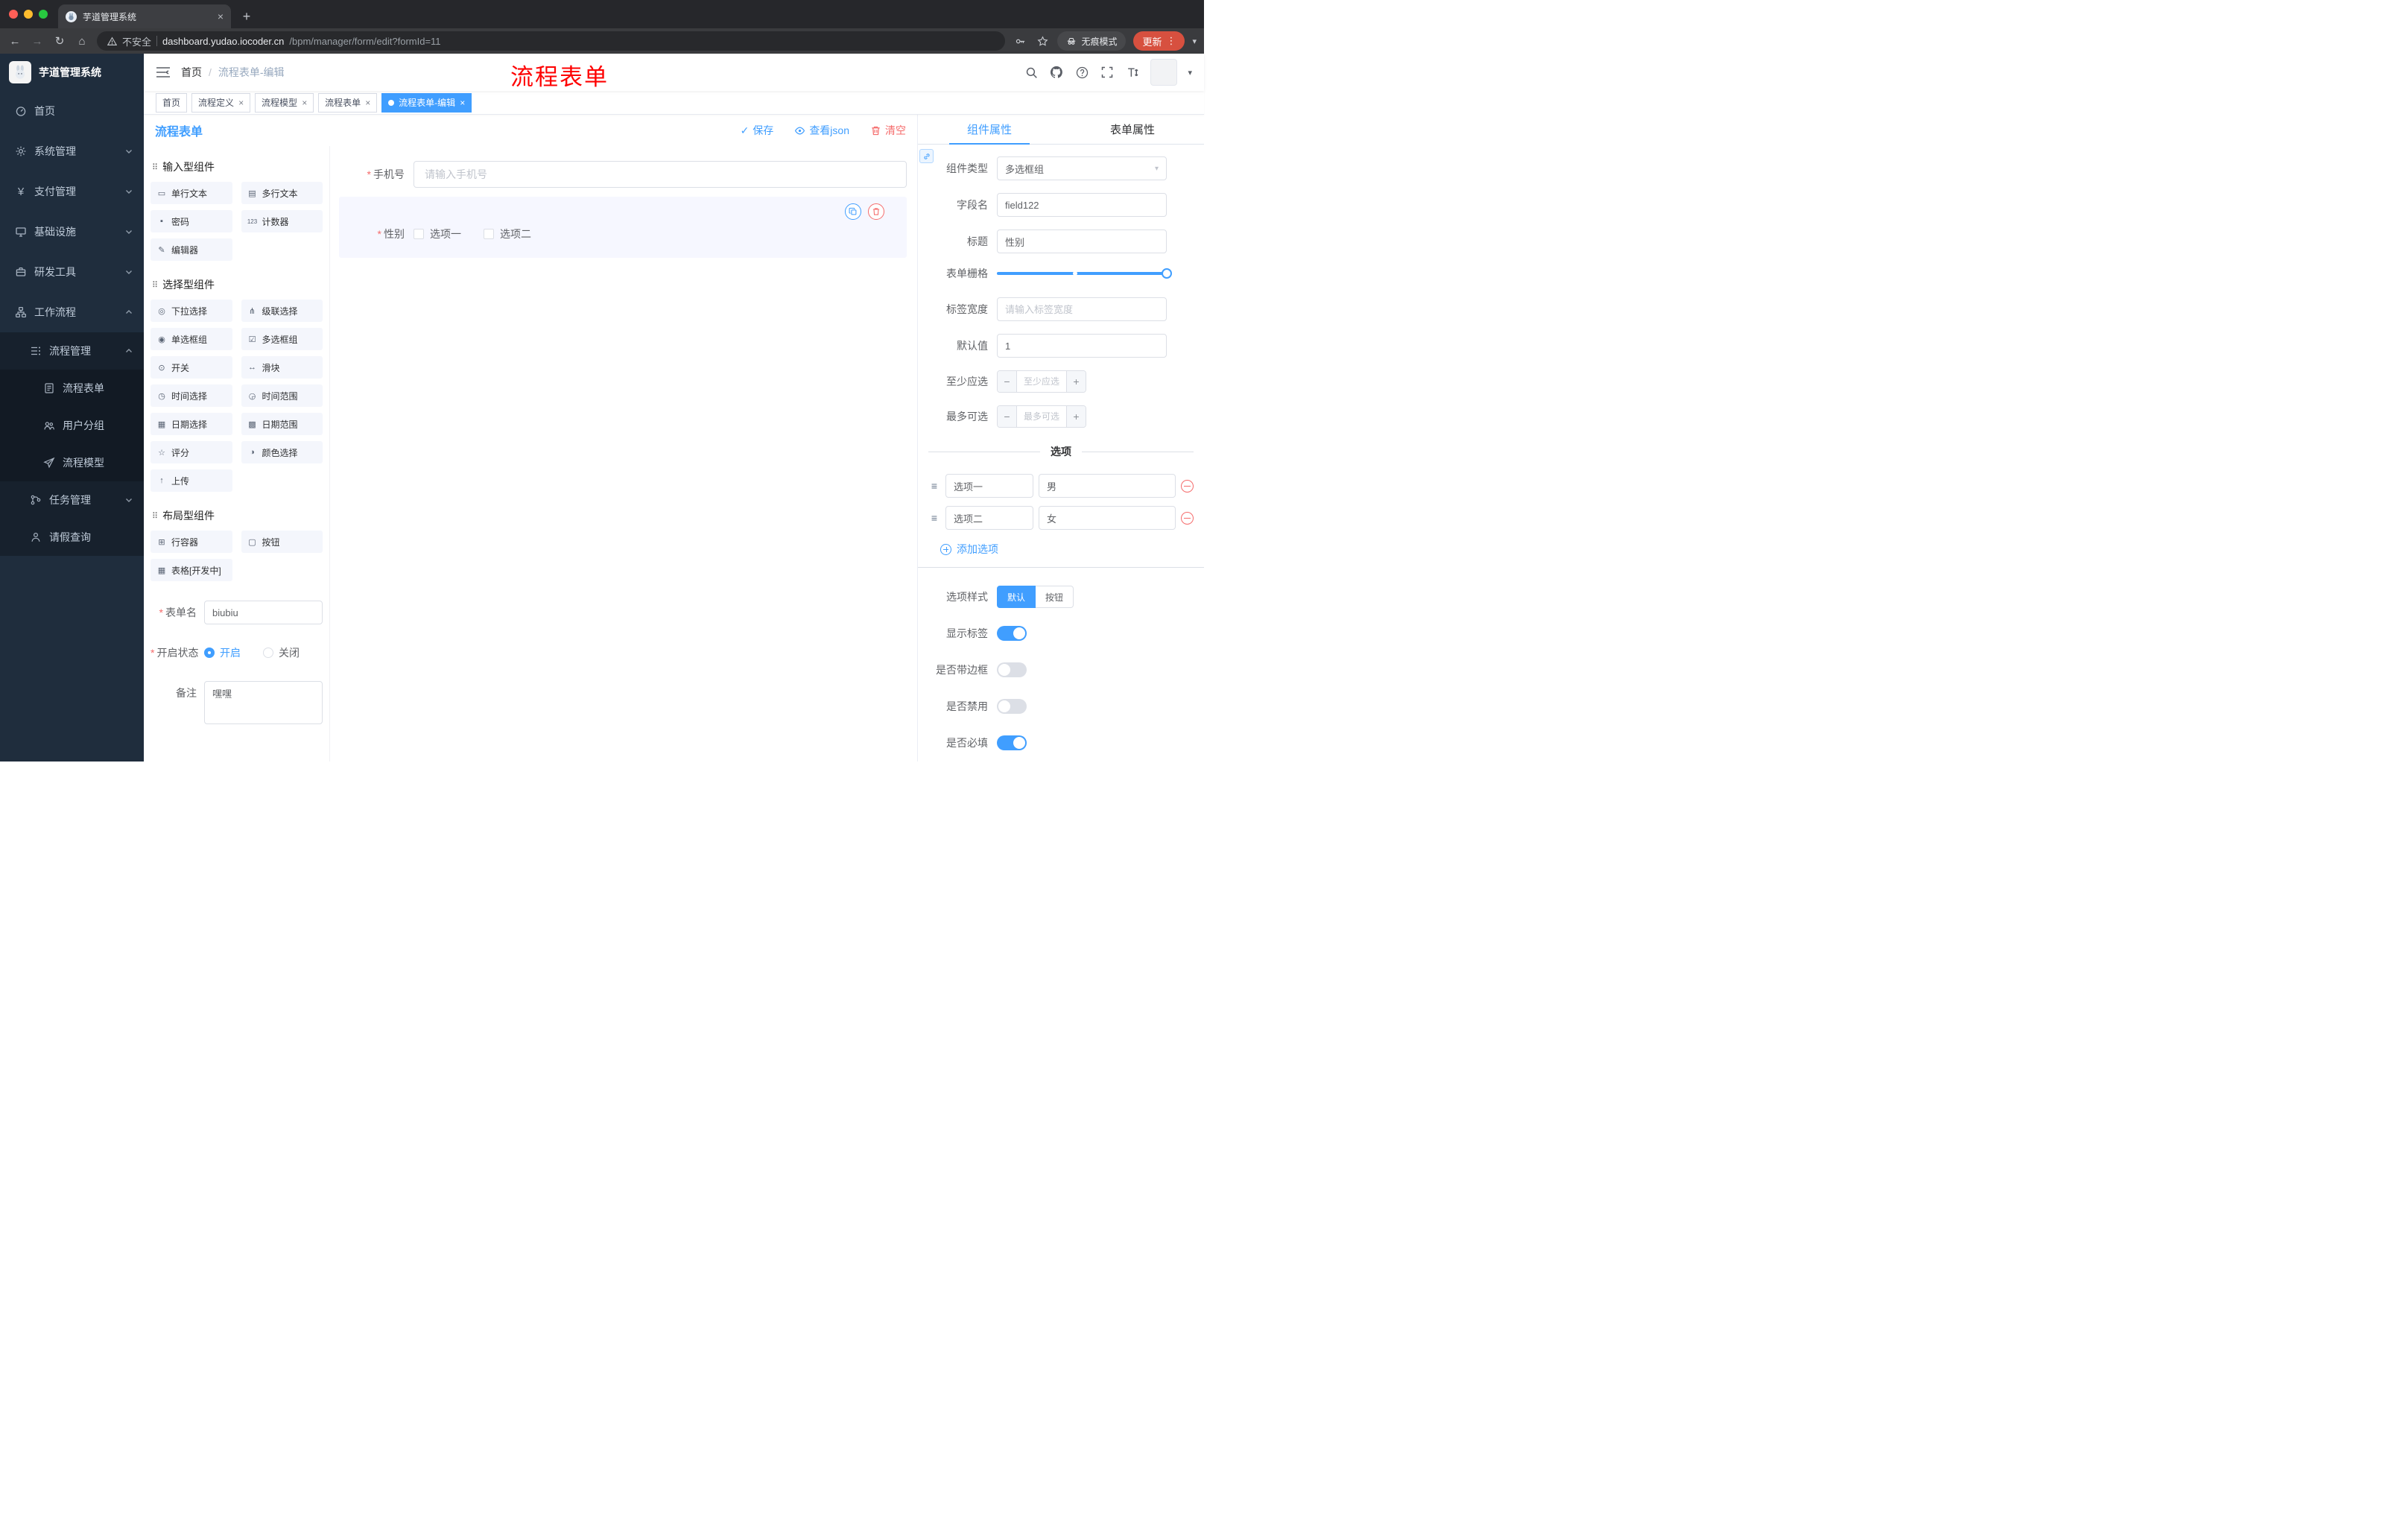 The width and height of the screenshot is (2408, 1523). Describe the element at coordinates (263, 612) in the screenshot. I see `form-name-input` at that location.